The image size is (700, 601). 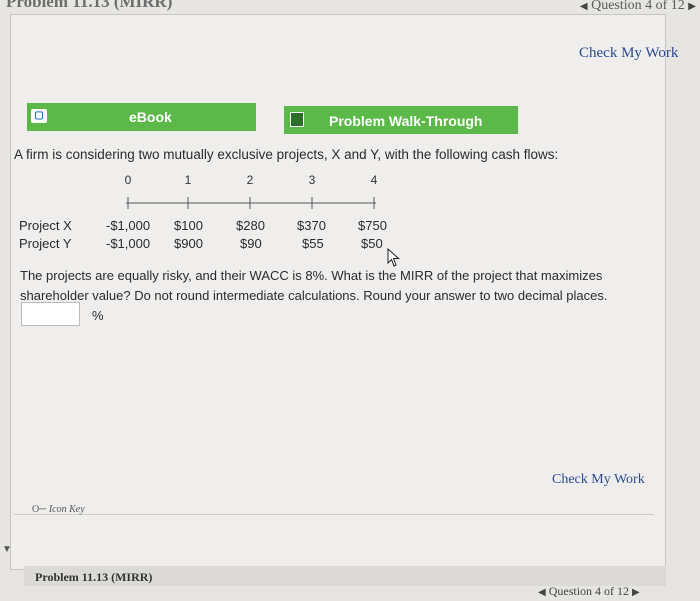 What do you see at coordinates (312, 180) in the screenshot?
I see `timeline-label: 3` at bounding box center [312, 180].